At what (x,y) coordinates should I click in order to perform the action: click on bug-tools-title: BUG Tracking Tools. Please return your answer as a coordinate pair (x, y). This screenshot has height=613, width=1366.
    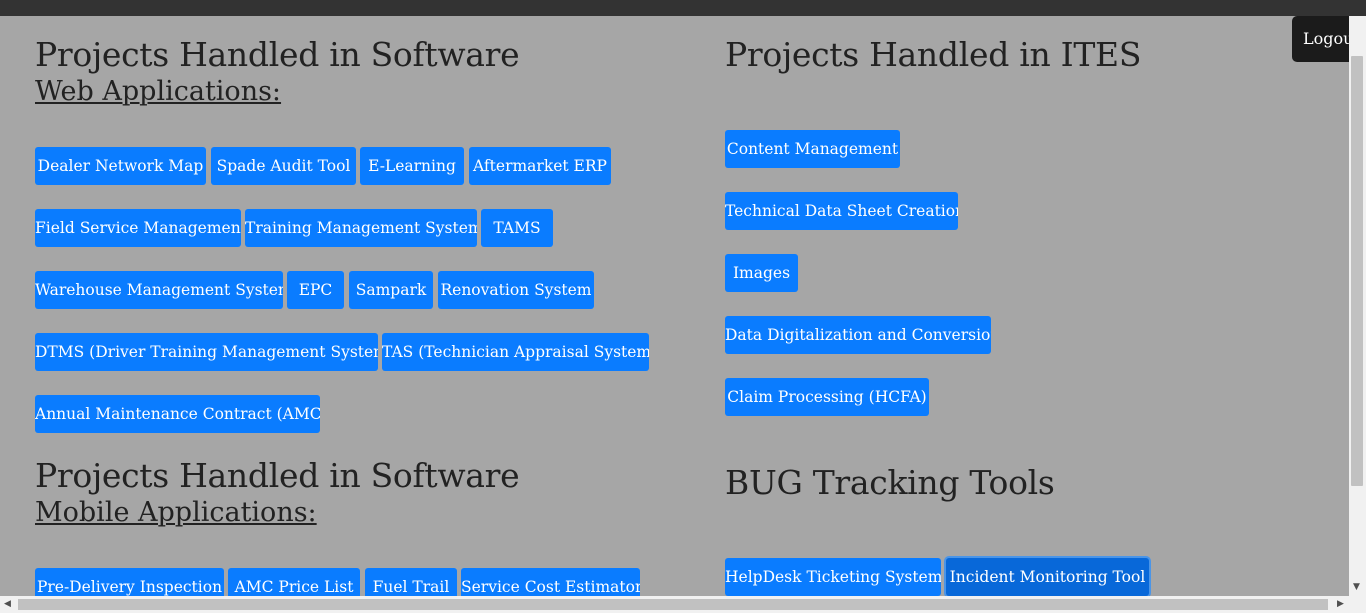
    Looking at the image, I should click on (890, 482).